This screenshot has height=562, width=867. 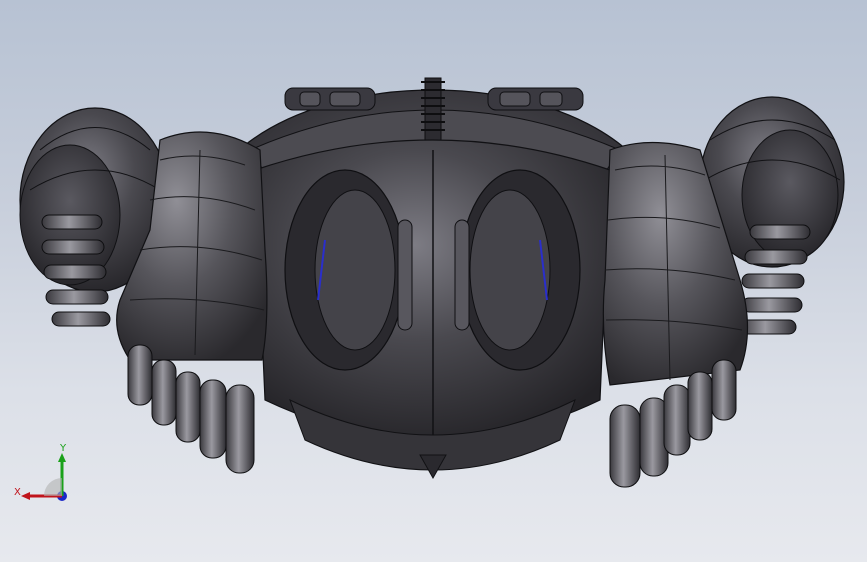 What do you see at coordinates (44, 475) in the screenshot?
I see `orientation-triad: Y X` at bounding box center [44, 475].